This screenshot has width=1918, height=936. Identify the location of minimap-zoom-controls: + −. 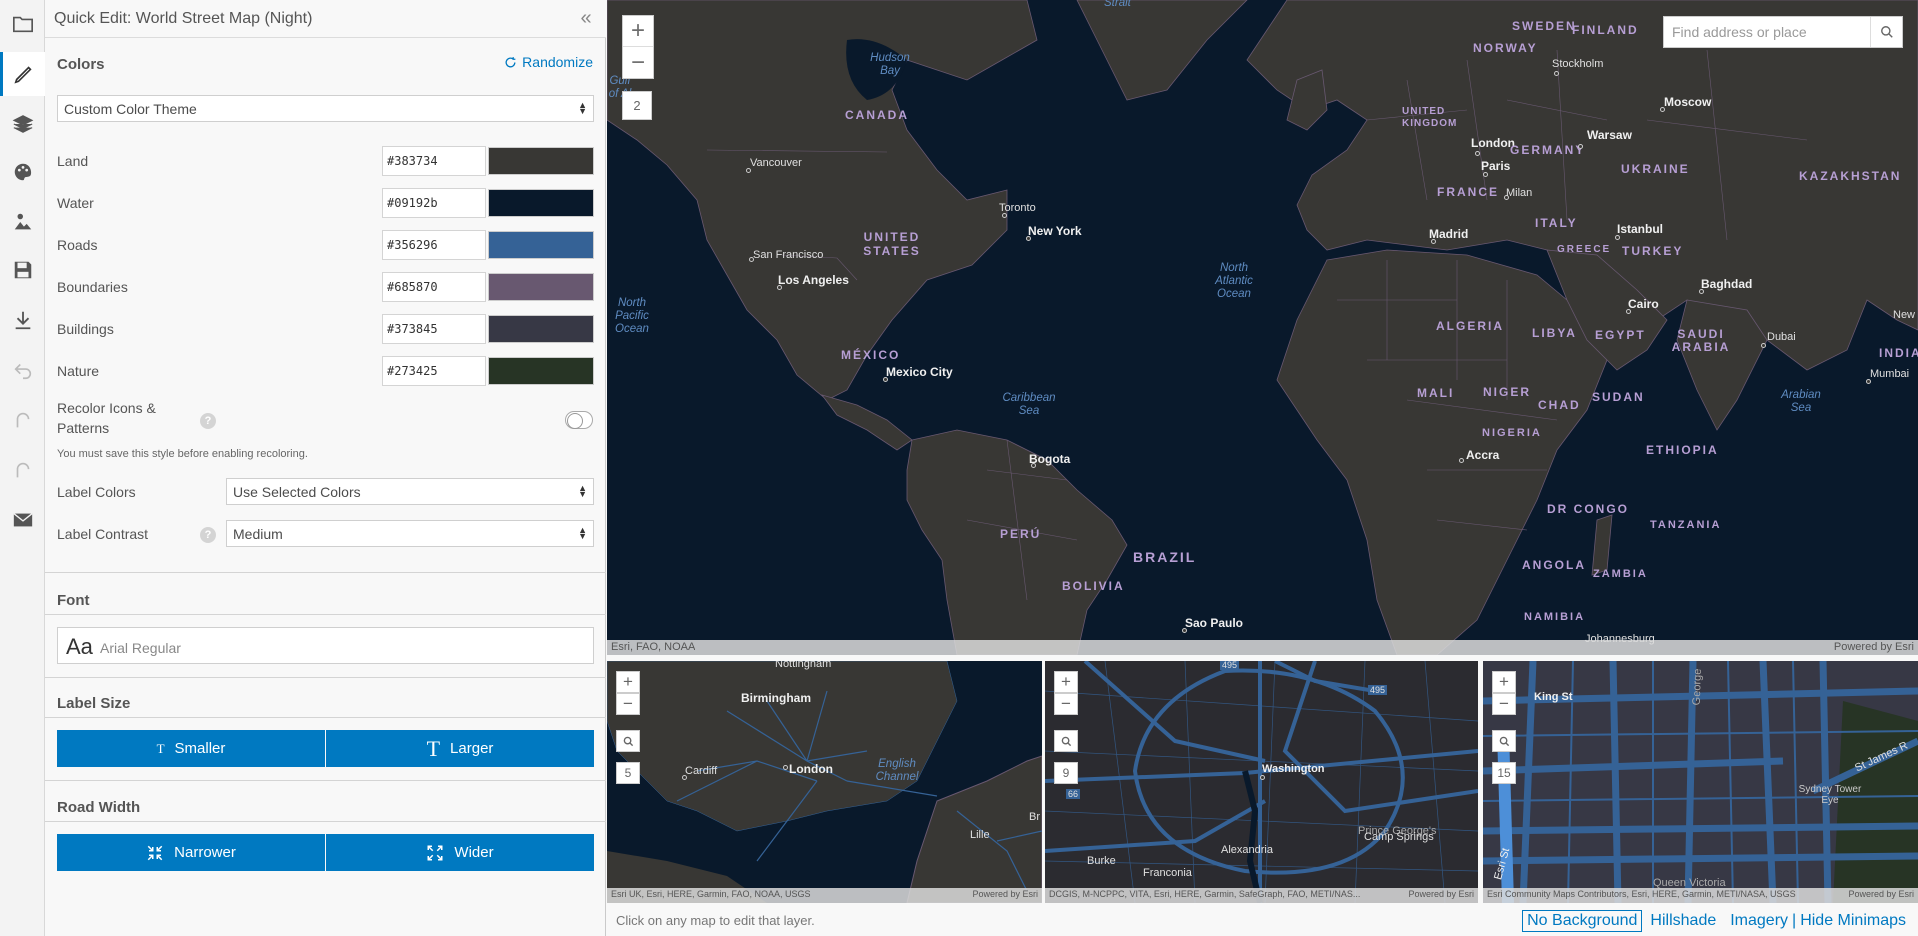
(1066, 693).